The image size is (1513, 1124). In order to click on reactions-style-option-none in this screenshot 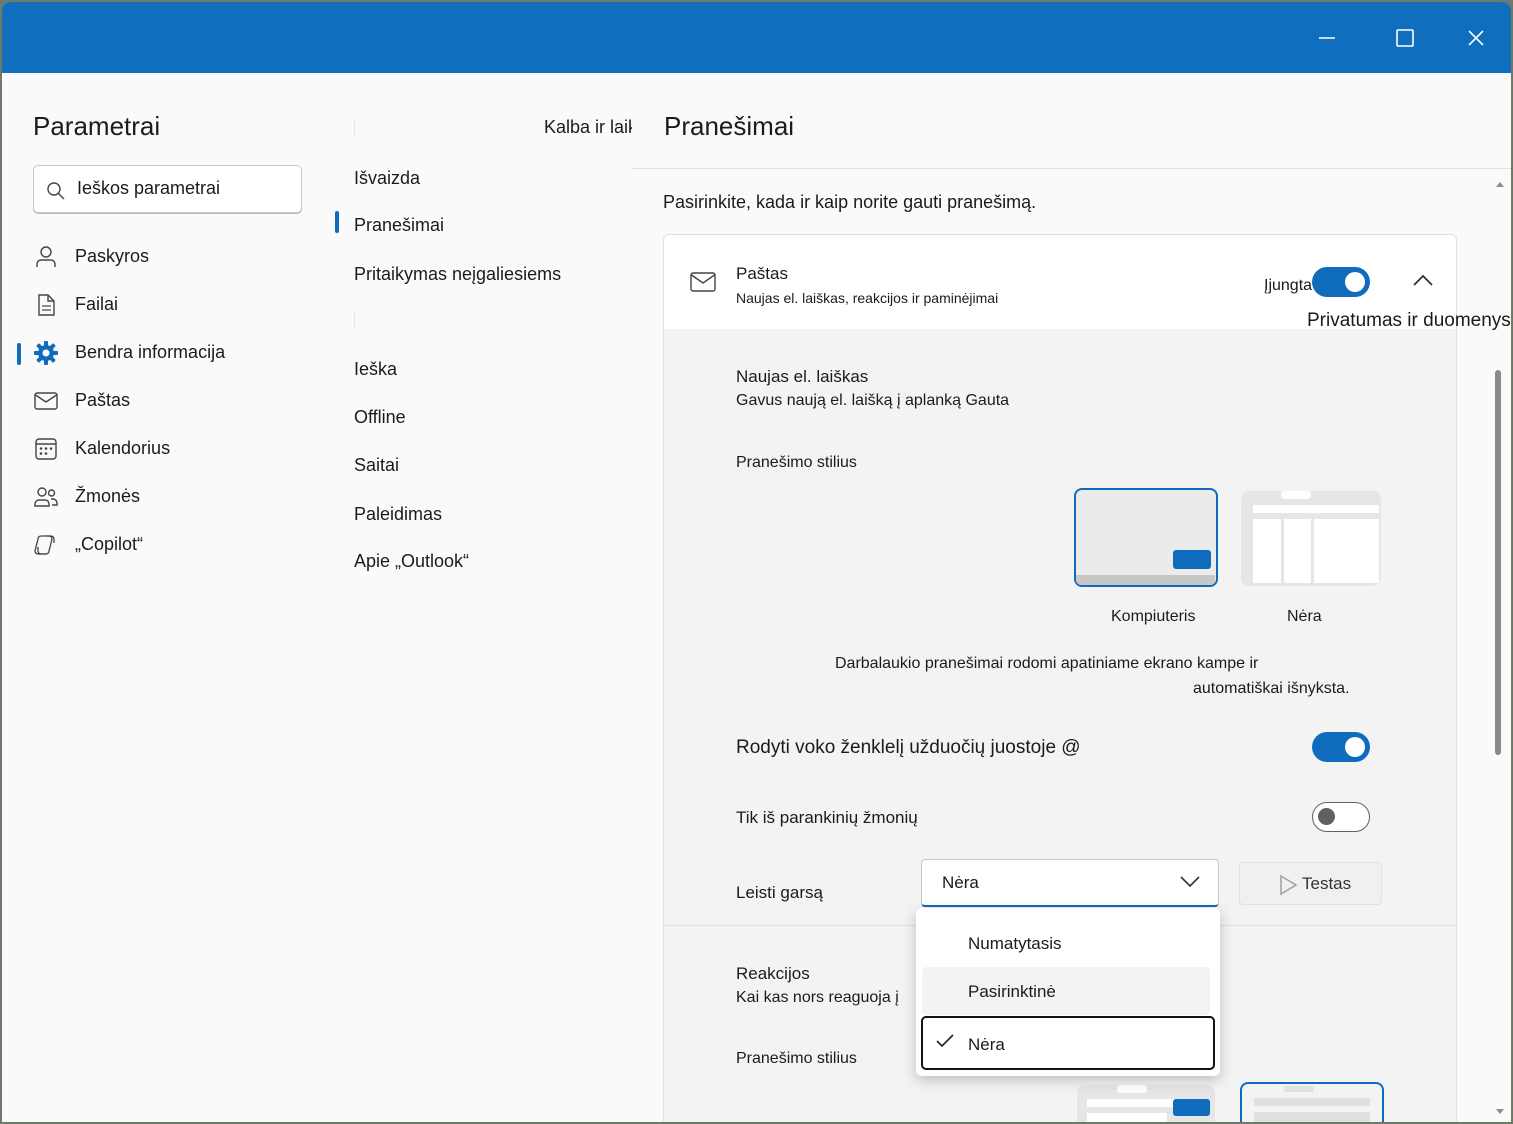, I will do `click(1312, 1102)`.